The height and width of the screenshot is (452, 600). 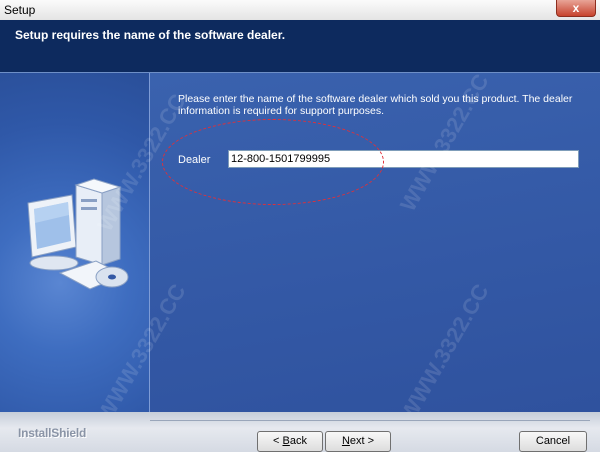 I want to click on next-button: Next >, so click(x=358, y=441).